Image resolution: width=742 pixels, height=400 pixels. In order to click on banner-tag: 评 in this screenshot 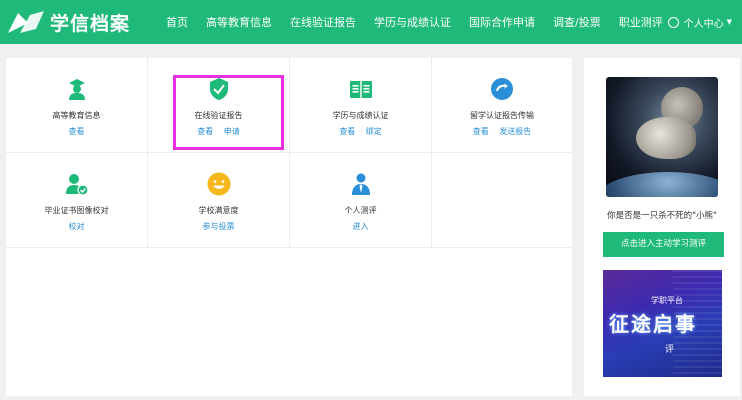, I will do `click(670, 350)`.